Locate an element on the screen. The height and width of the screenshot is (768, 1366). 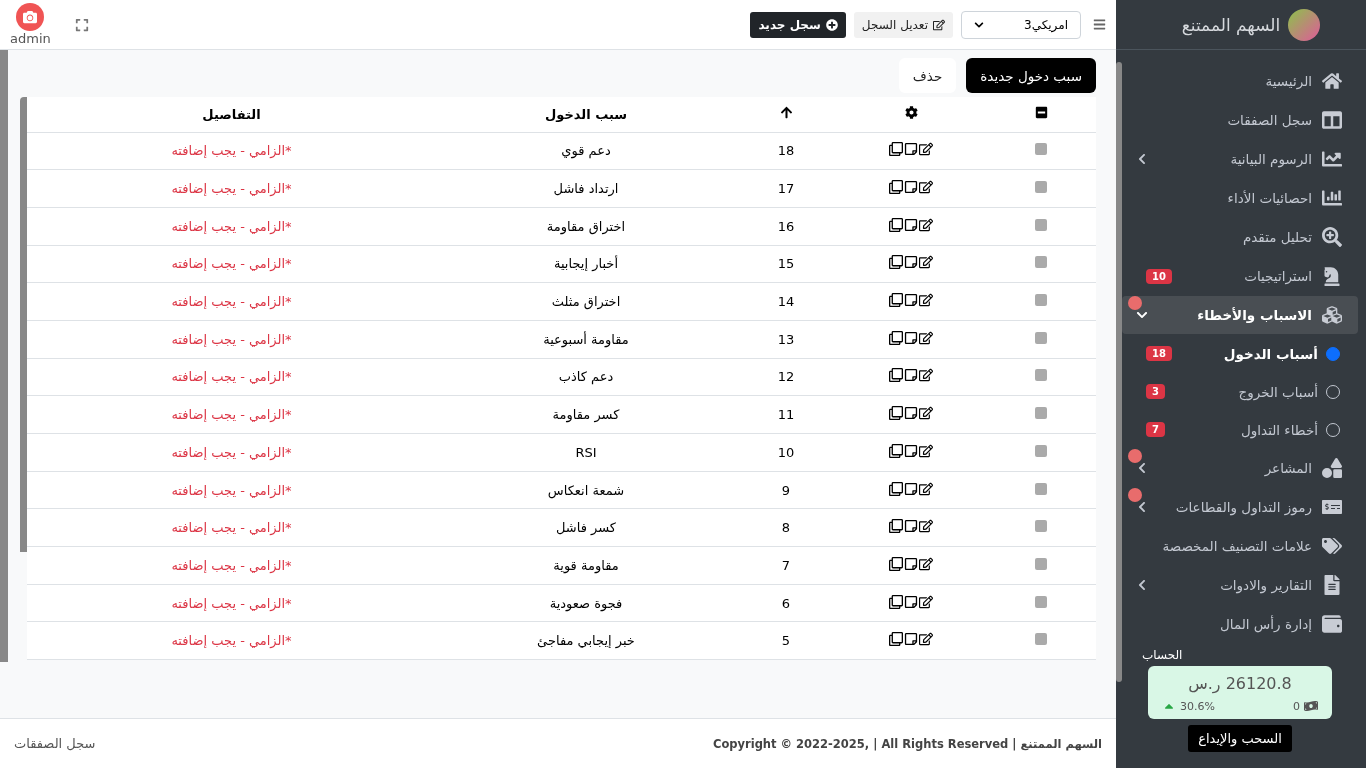
select-all-checkbox is located at coordinates (1041, 113).